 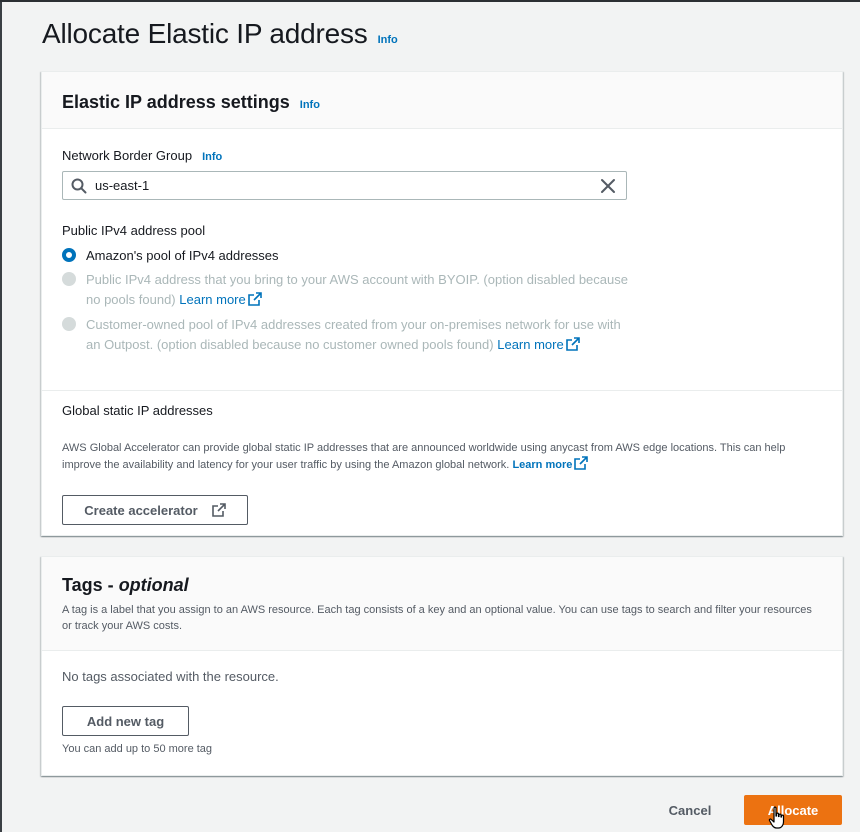 I want to click on settings-panel-header: Elastic IP address settings Info, so click(x=442, y=100).